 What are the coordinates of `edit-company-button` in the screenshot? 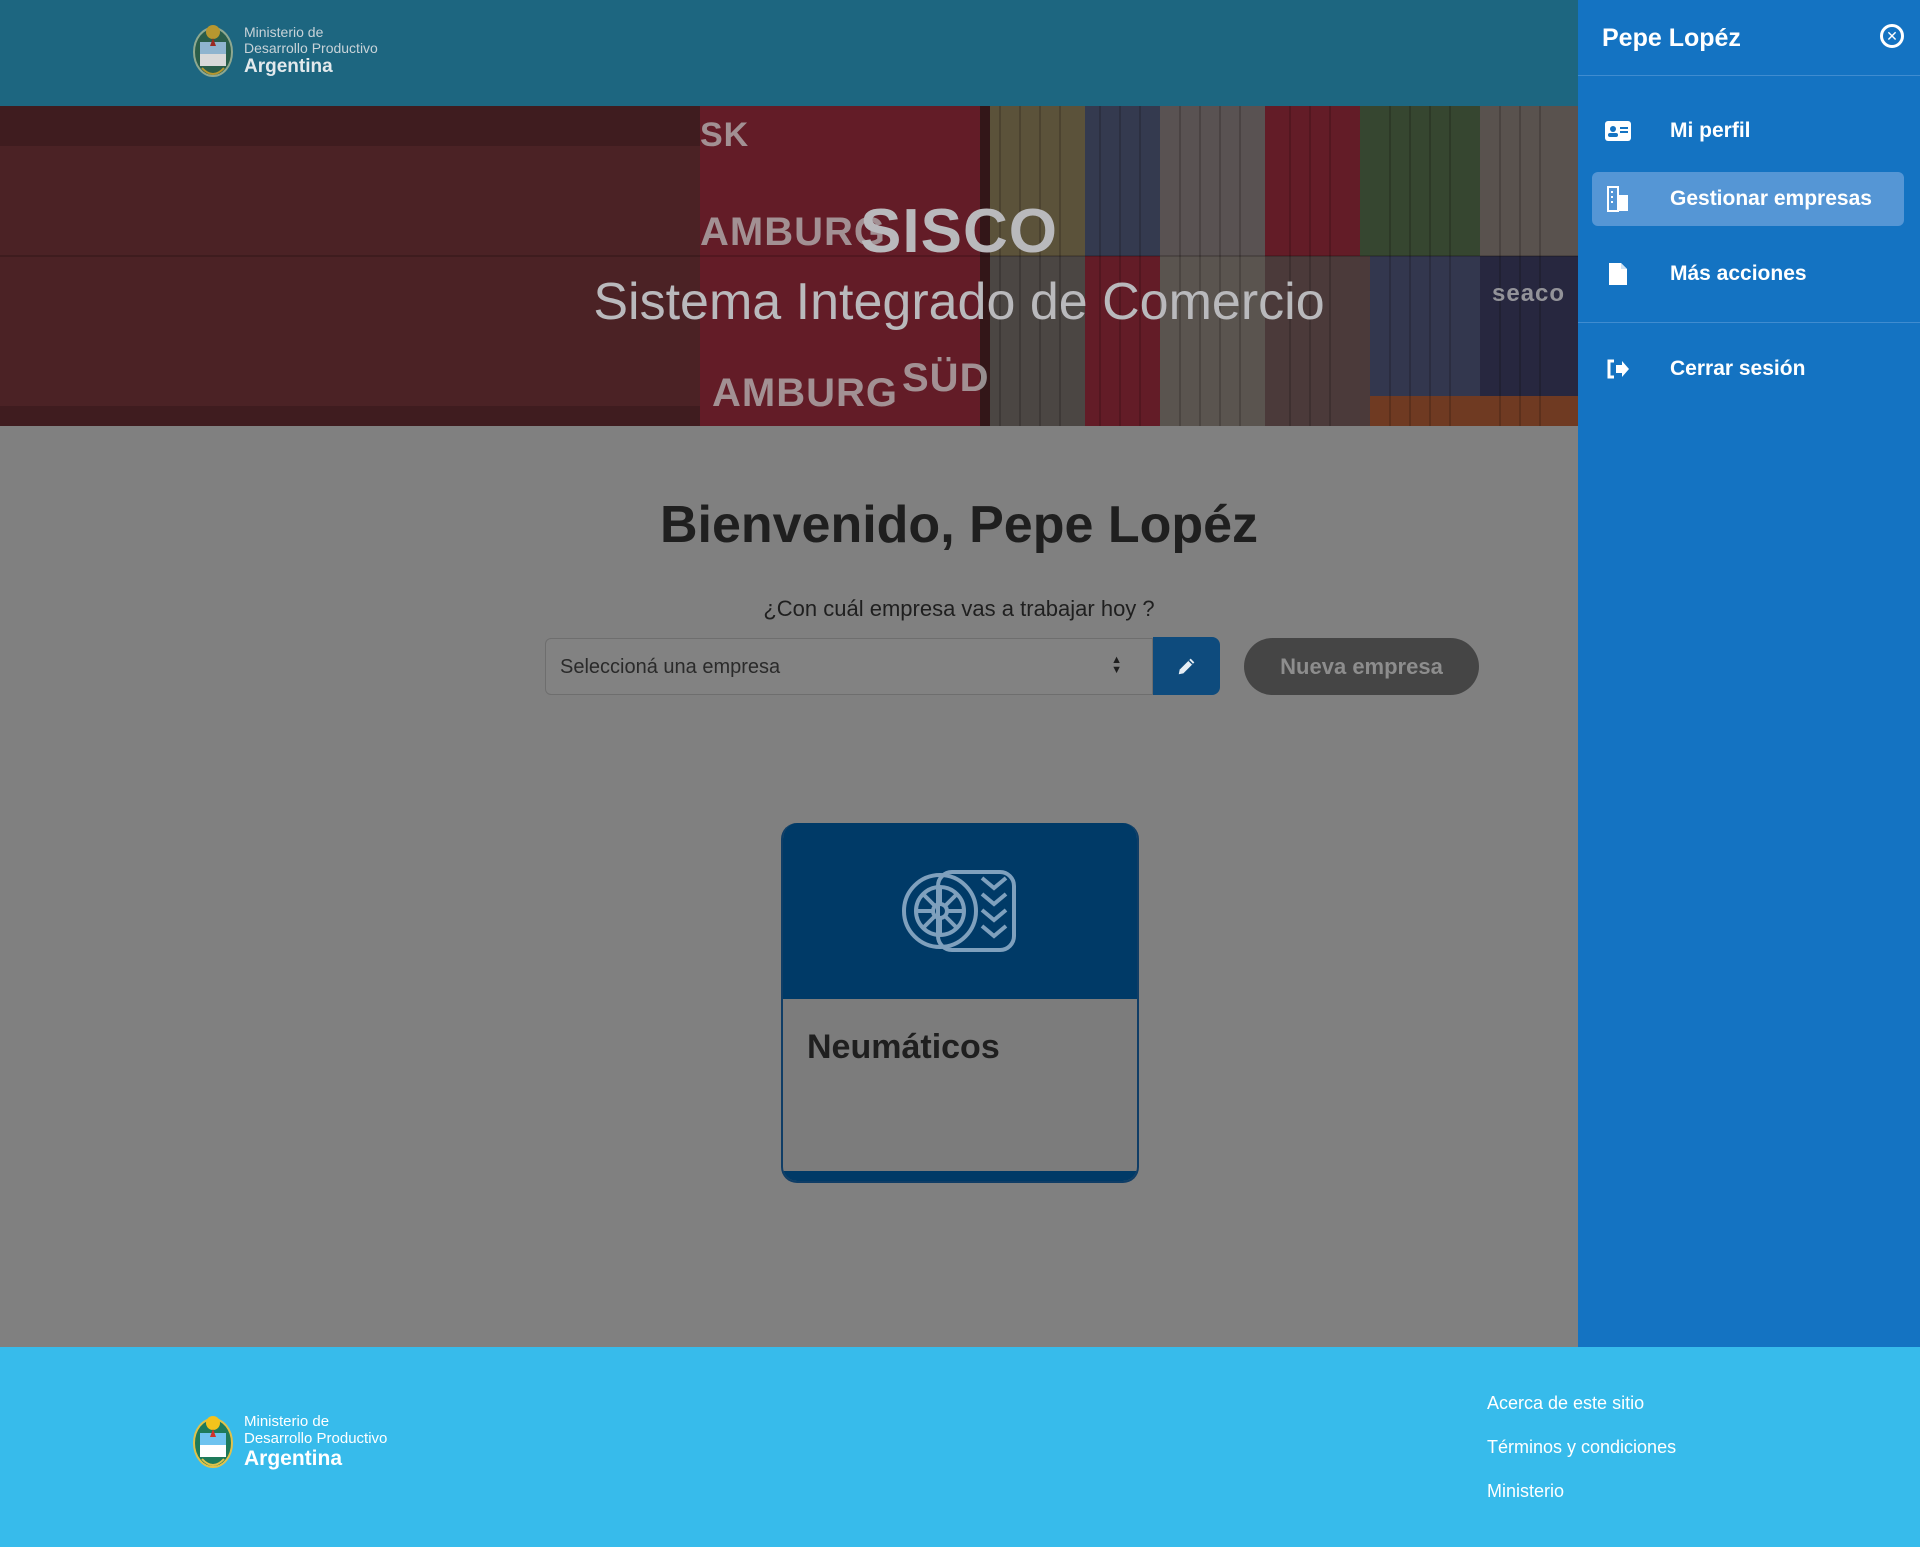 It's located at (1186, 666).